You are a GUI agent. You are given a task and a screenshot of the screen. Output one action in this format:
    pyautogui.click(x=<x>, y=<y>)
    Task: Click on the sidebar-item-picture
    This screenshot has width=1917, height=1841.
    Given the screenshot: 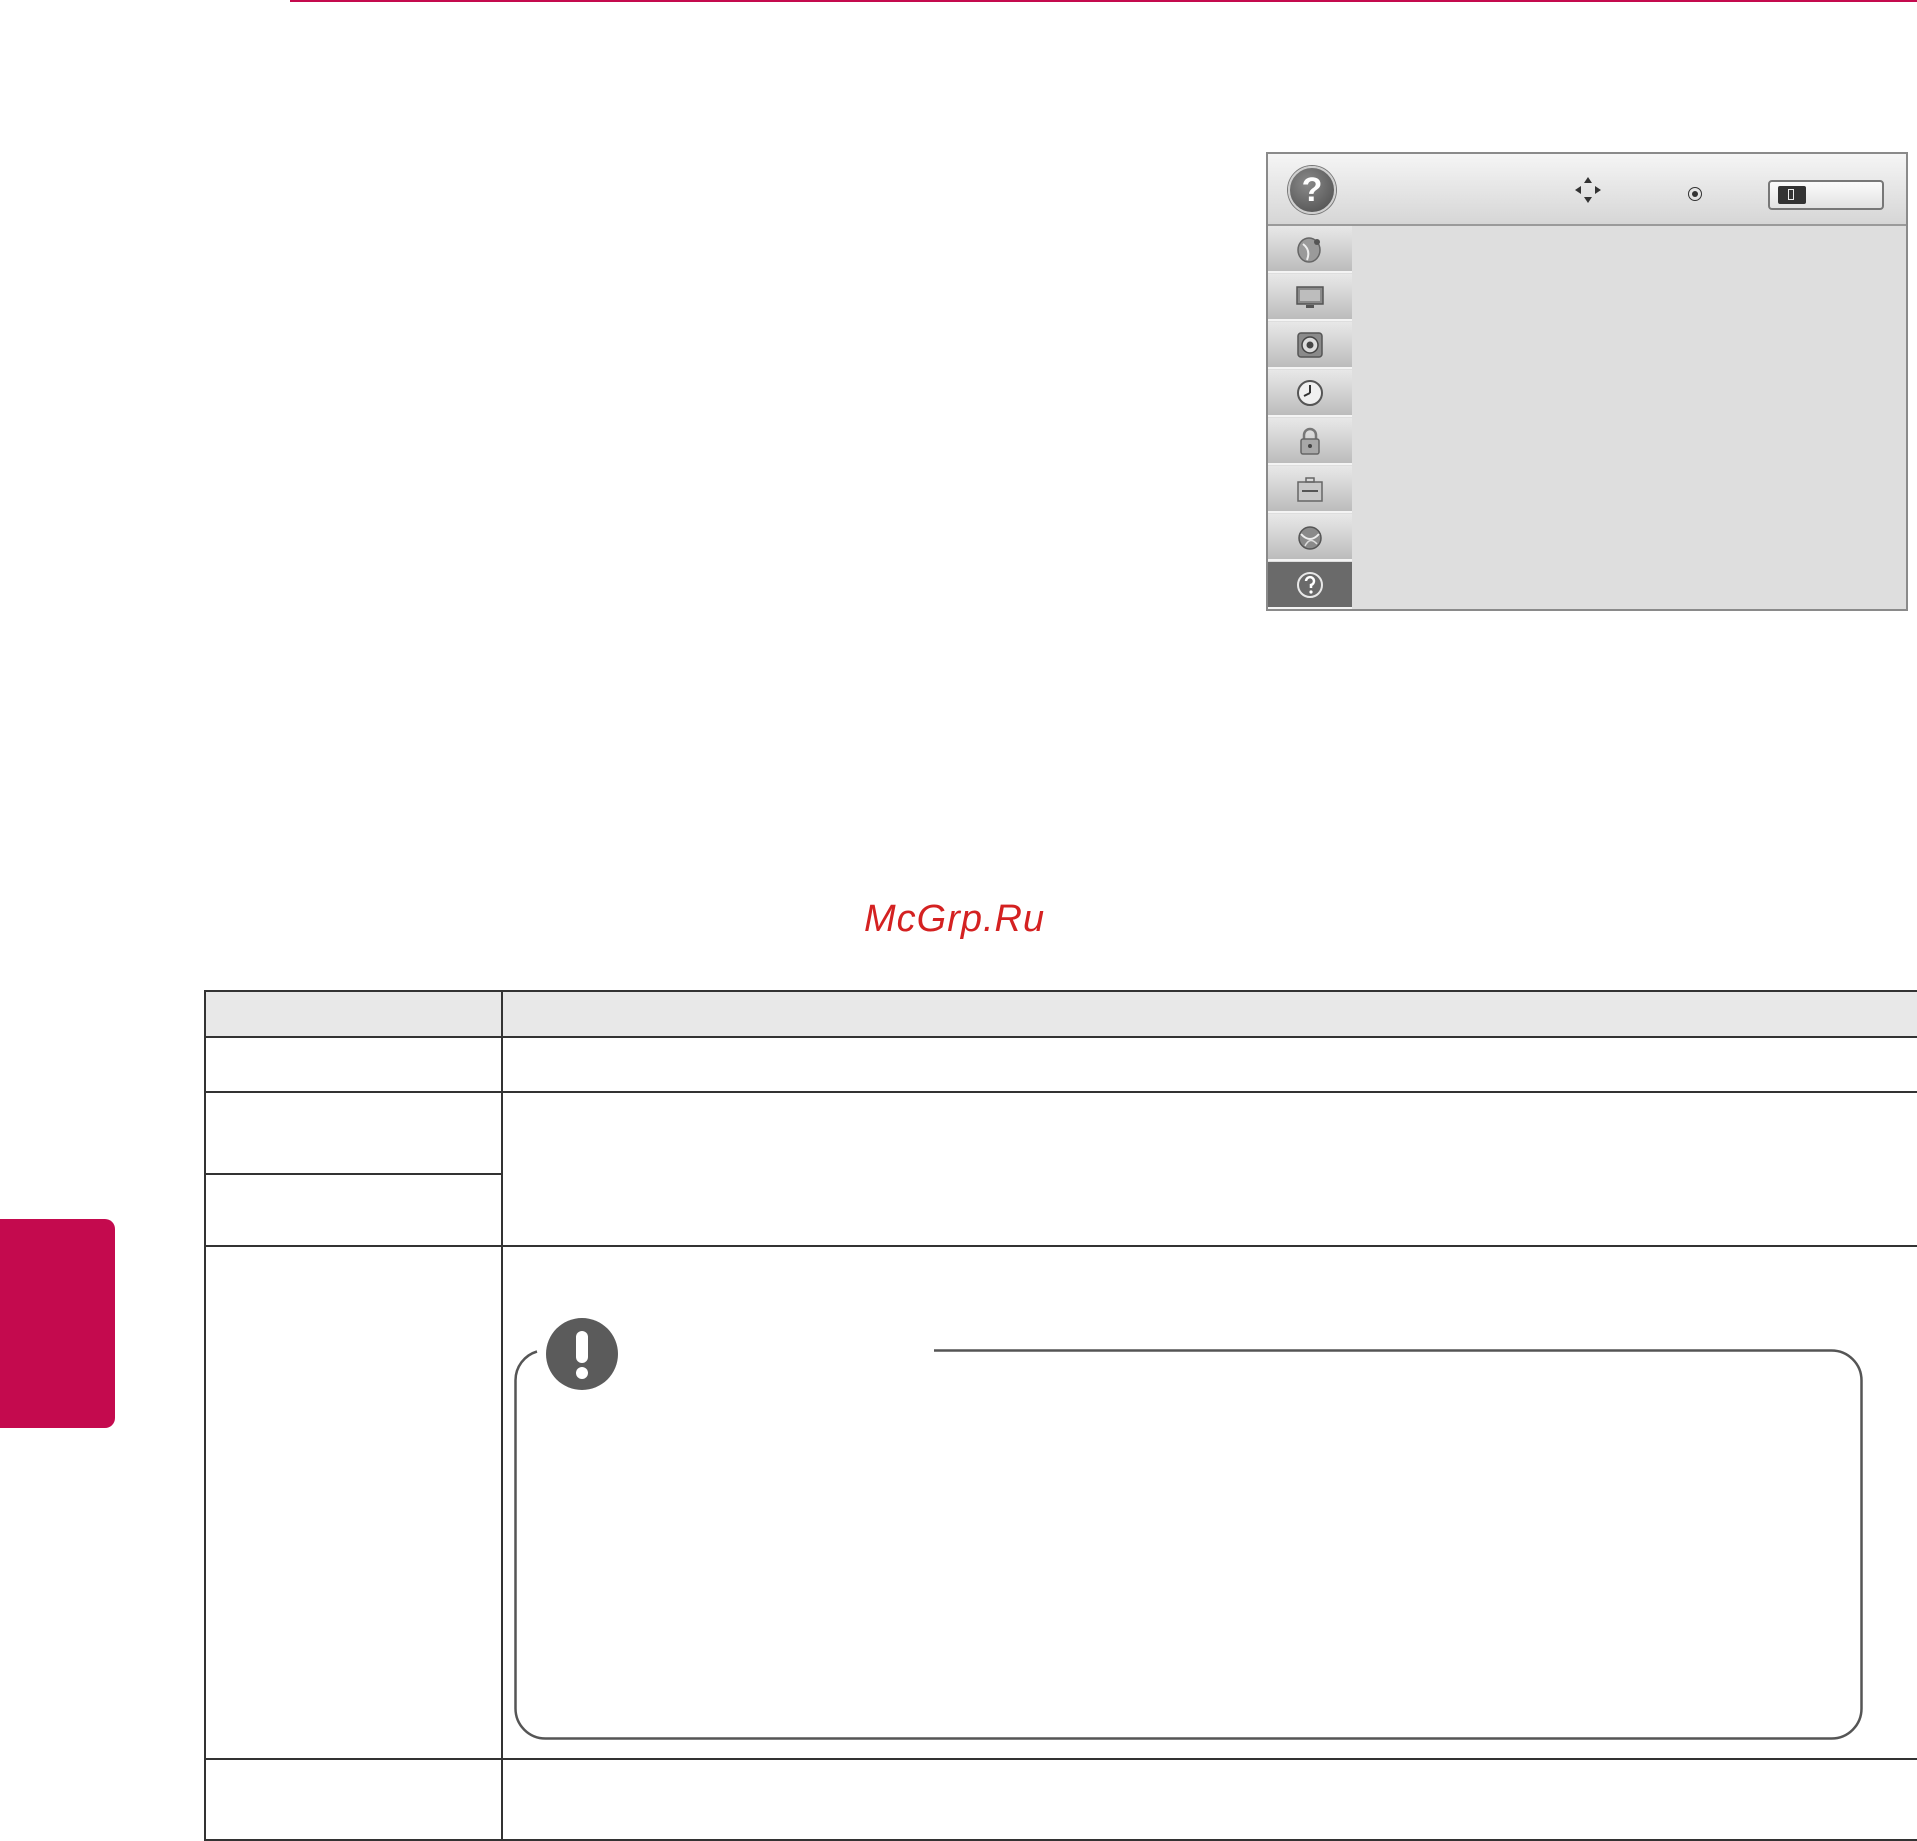 What is the action you would take?
    pyautogui.click(x=1310, y=297)
    